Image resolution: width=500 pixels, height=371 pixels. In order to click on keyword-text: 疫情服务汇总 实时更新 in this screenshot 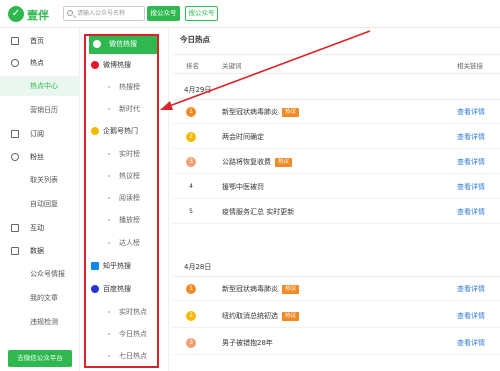, I will do `click(258, 212)`.